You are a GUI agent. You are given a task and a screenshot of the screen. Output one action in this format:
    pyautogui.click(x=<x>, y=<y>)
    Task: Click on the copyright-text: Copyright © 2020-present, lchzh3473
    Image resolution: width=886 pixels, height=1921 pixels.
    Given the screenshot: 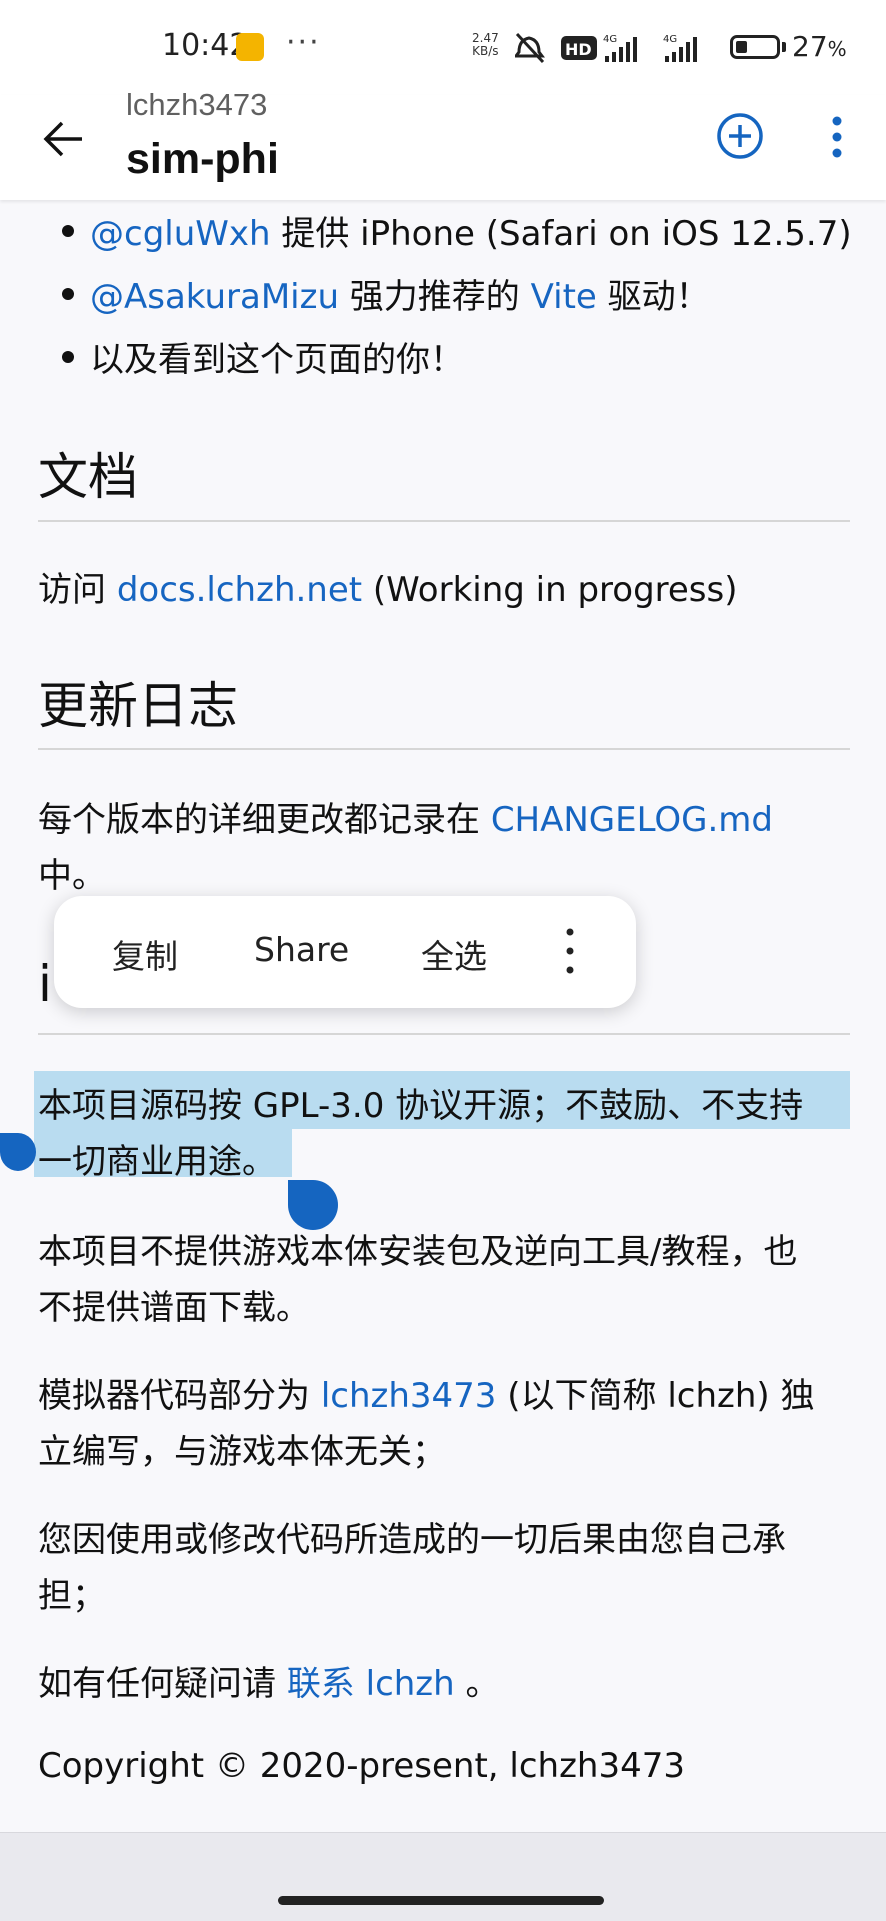 What is the action you would take?
    pyautogui.click(x=362, y=1766)
    